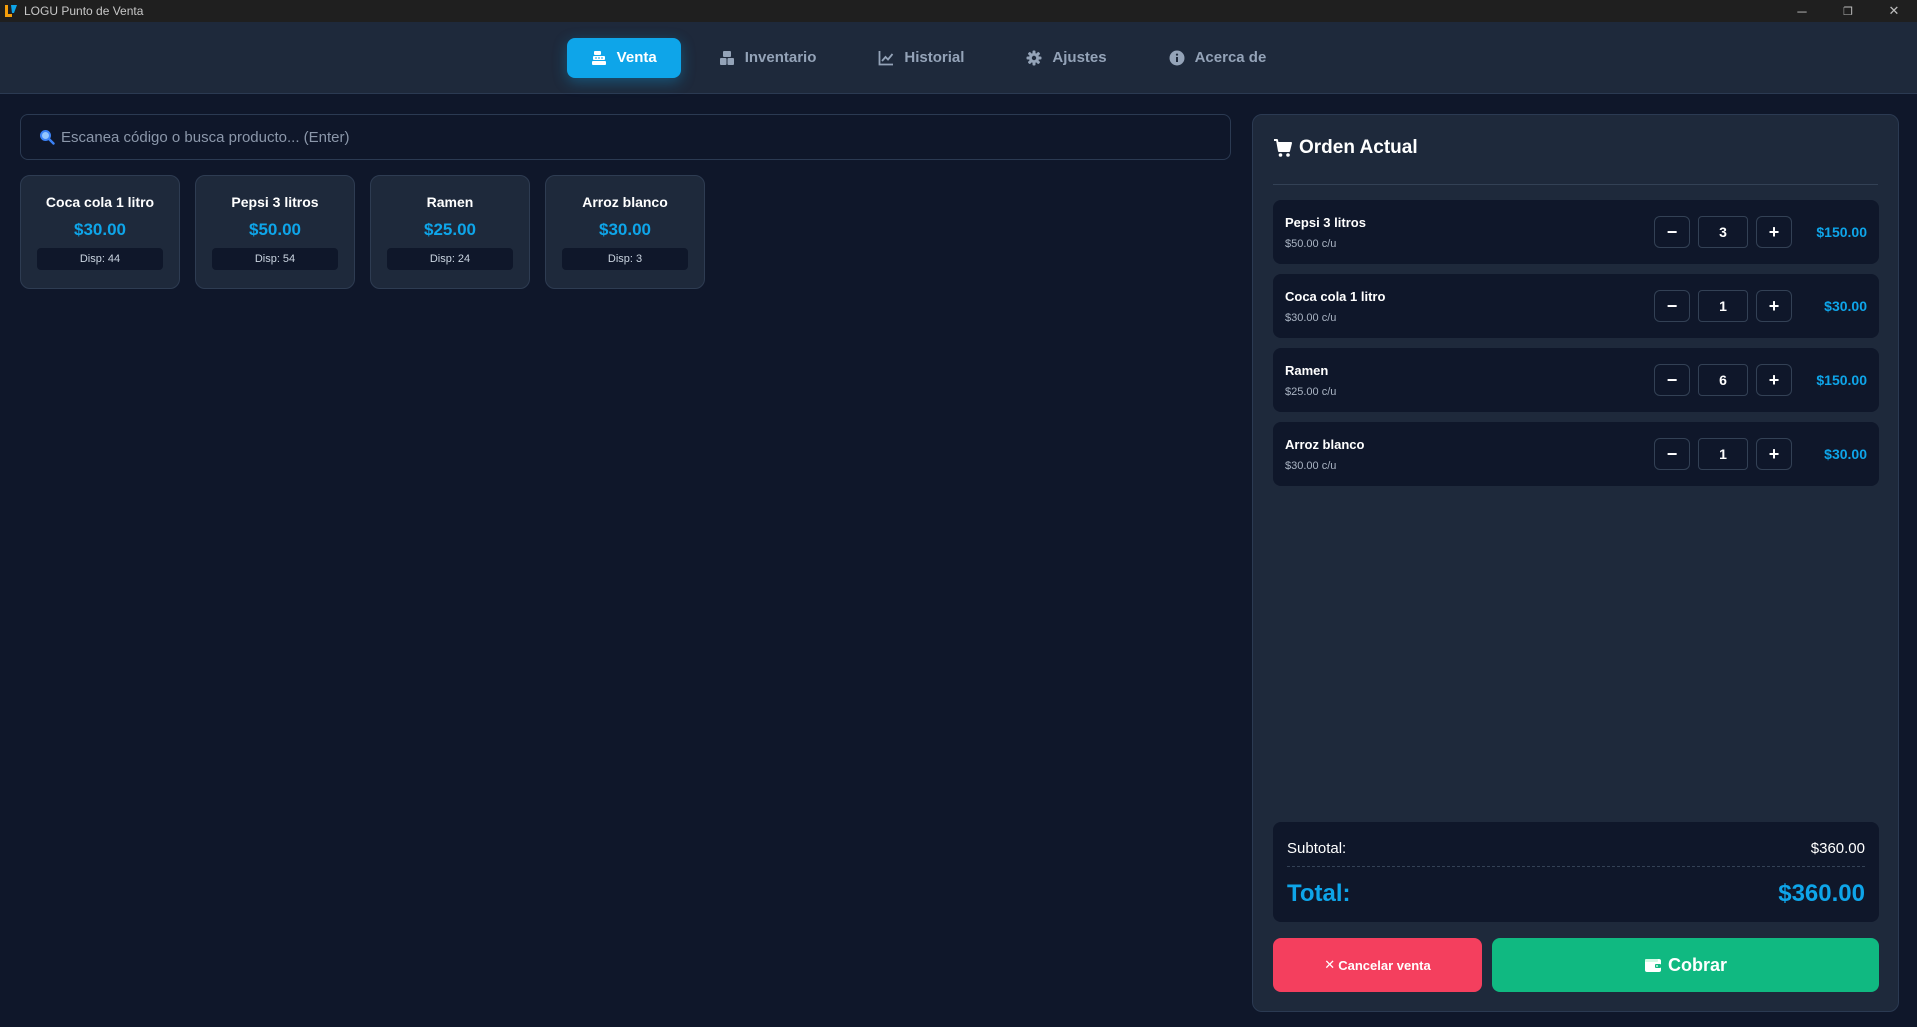  What do you see at coordinates (1576, 894) in the screenshot?
I see `total-row: Total: $360.00` at bounding box center [1576, 894].